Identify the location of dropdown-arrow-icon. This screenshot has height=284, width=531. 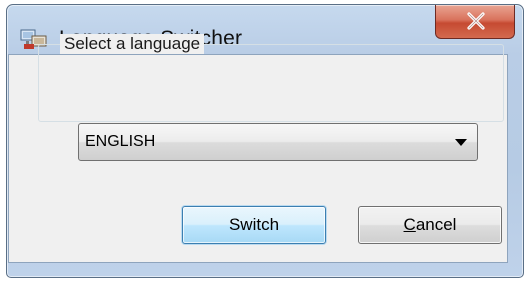
(461, 142).